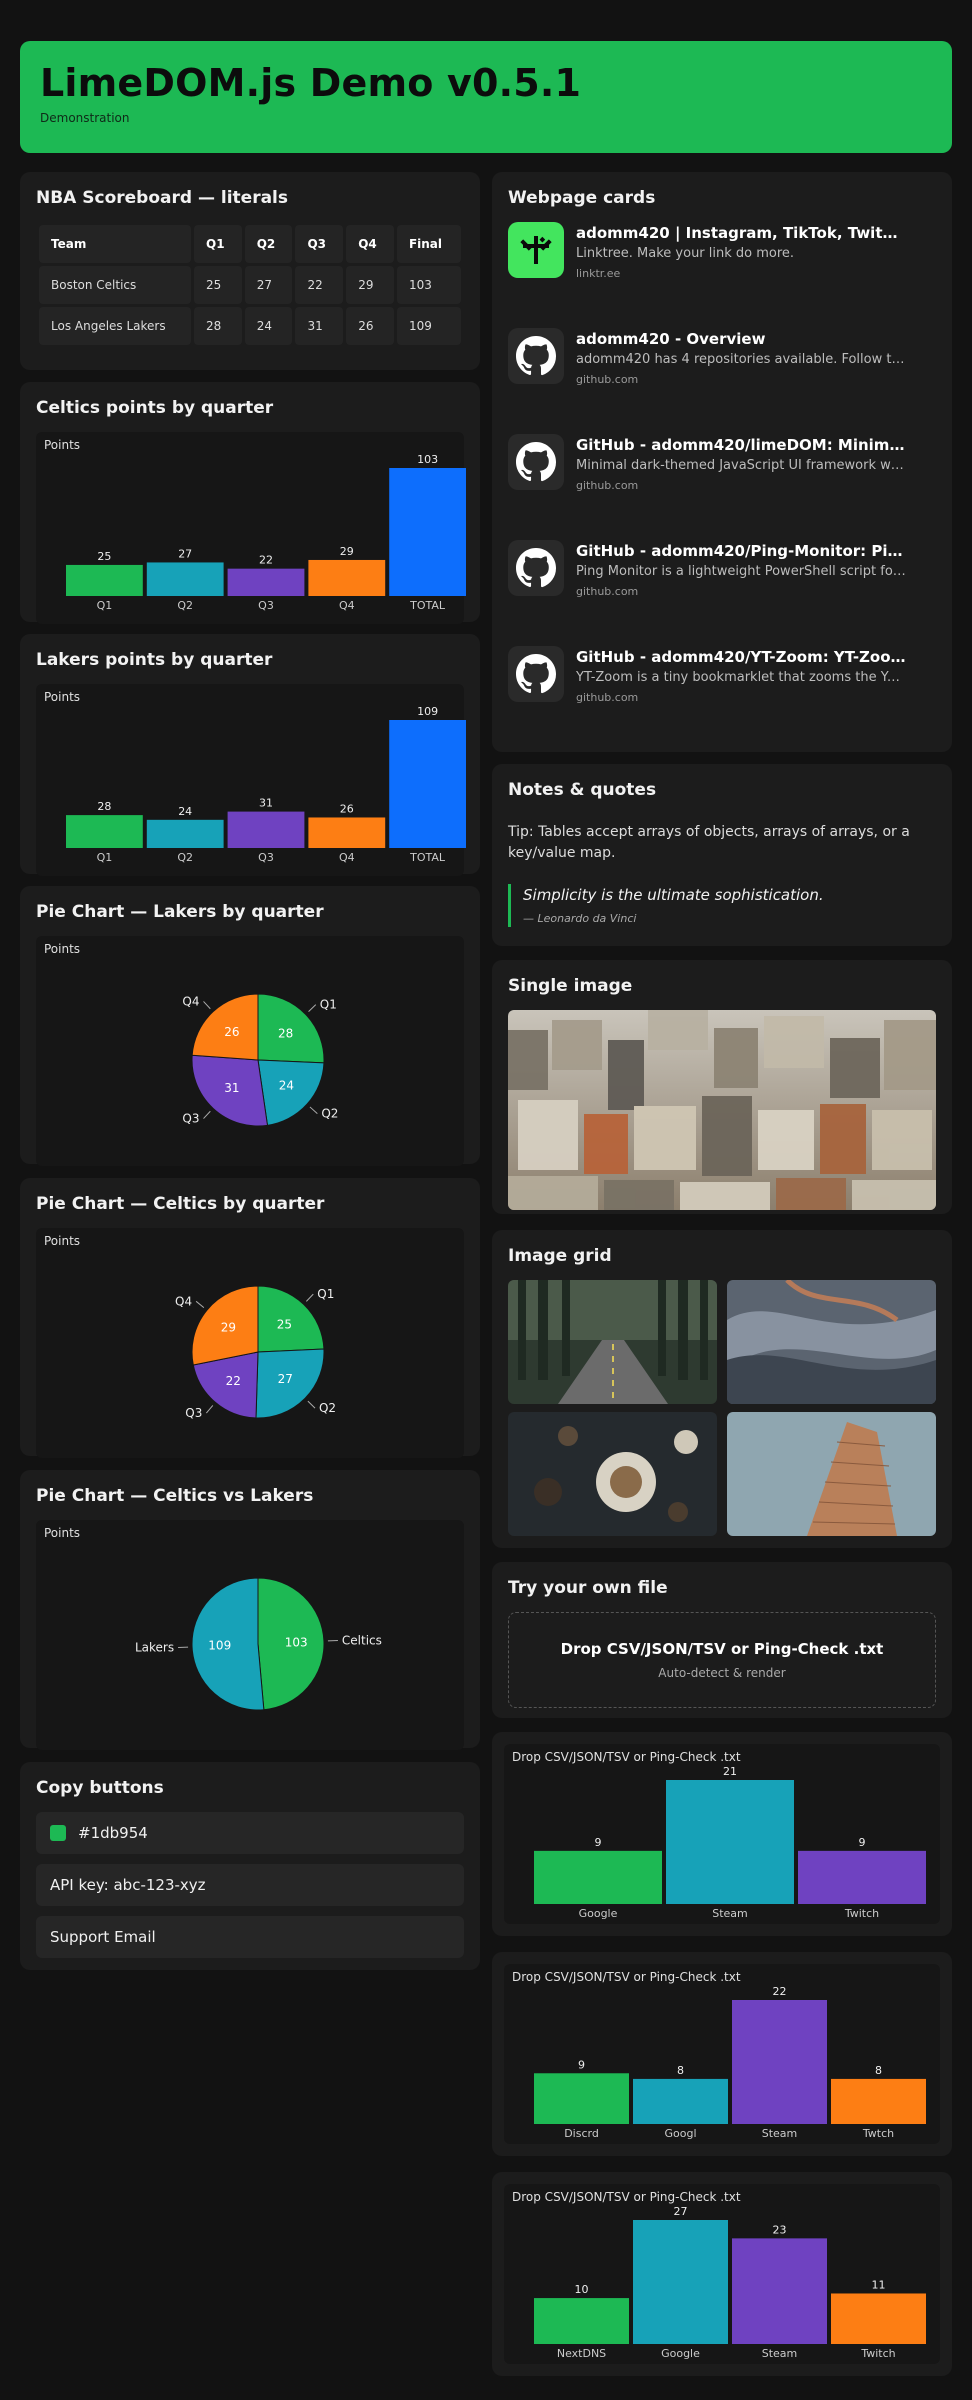 Image resolution: width=972 pixels, height=2400 pixels. What do you see at coordinates (250, 1833) in the screenshot?
I see `copy-color-button: #1db954` at bounding box center [250, 1833].